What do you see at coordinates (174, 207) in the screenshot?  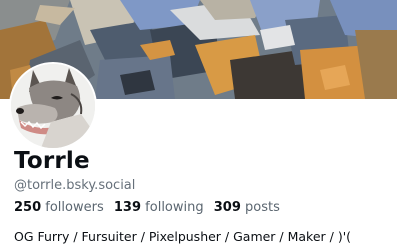 I see `following-label: following` at bounding box center [174, 207].